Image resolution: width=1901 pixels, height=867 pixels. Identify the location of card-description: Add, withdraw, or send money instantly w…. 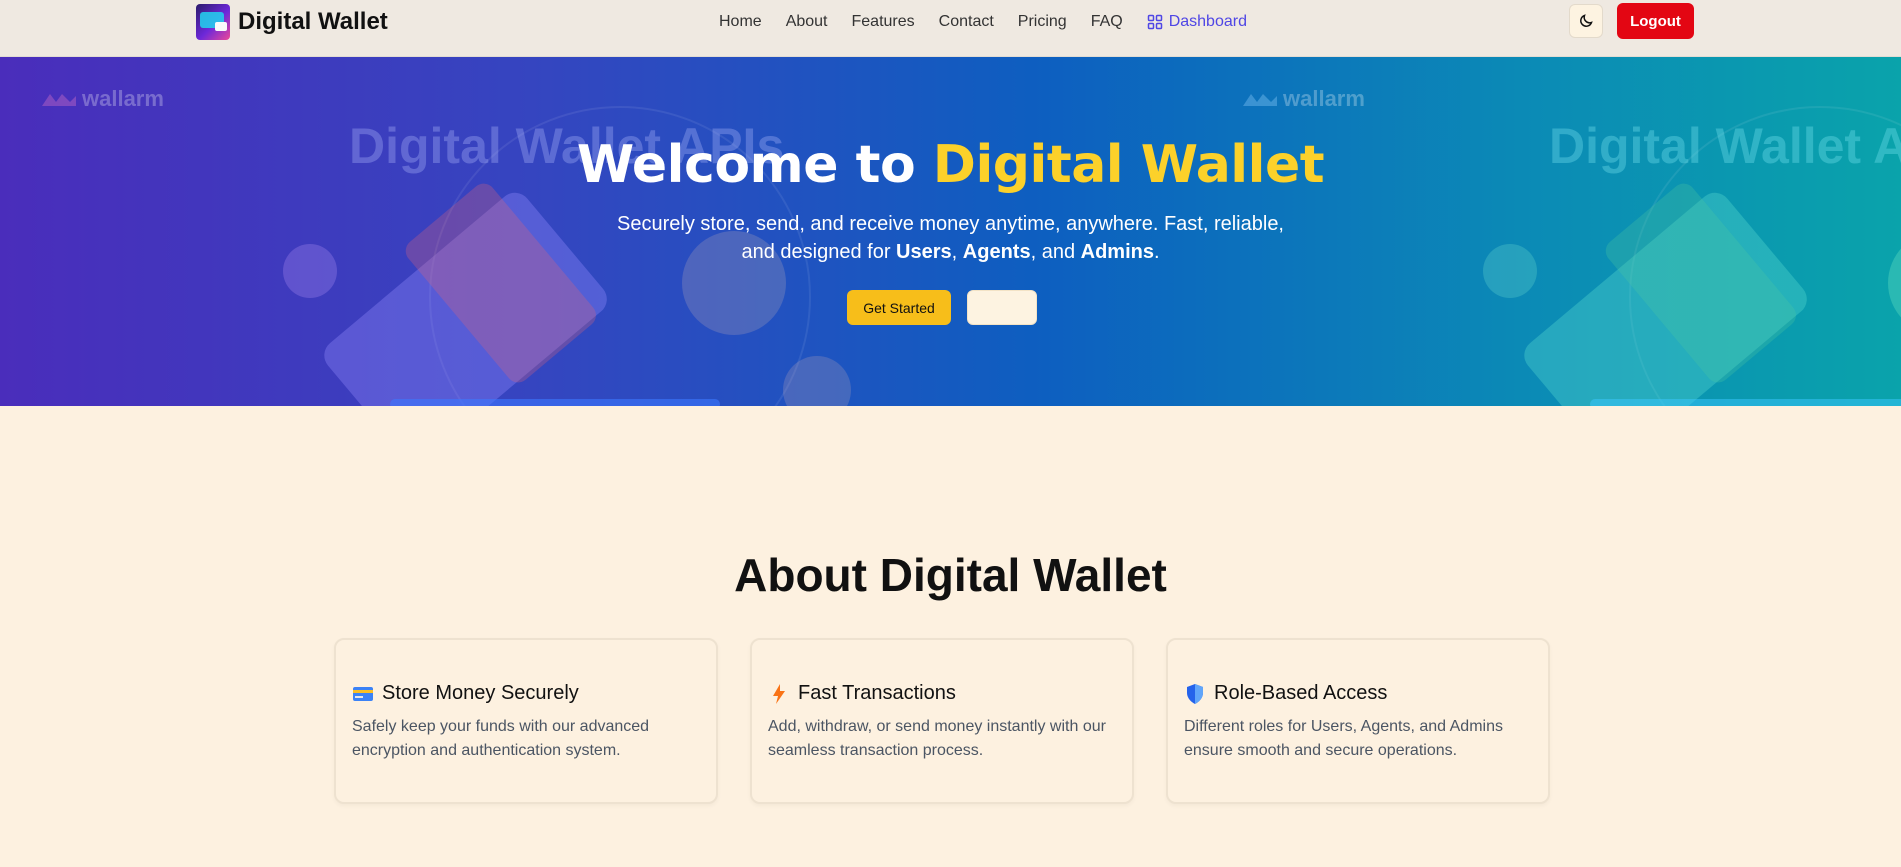
(942, 739).